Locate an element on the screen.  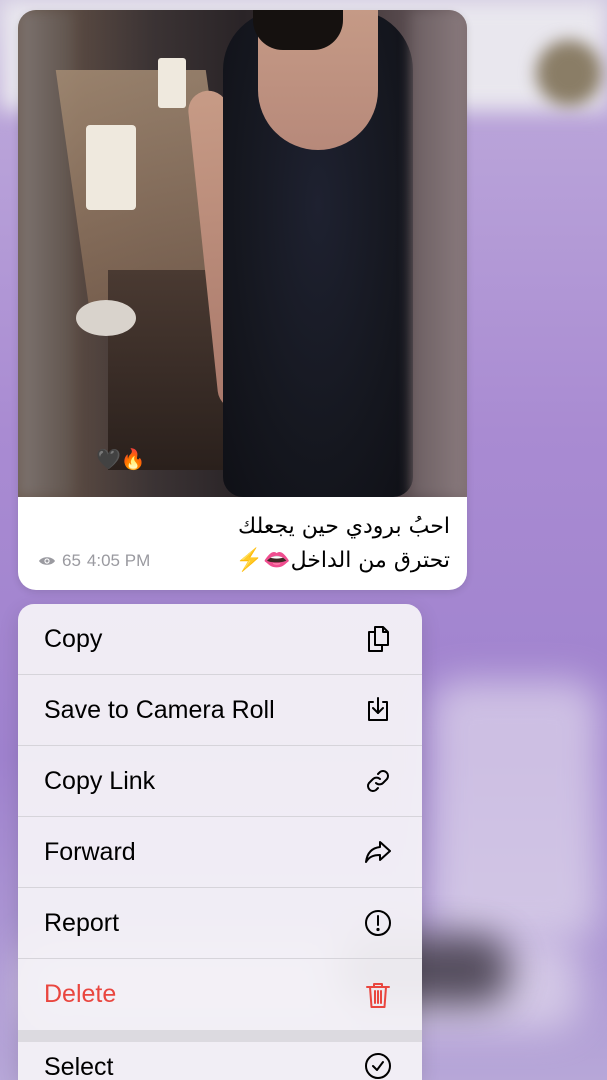
menu-item-delete: Delete is located at coordinates (220, 994).